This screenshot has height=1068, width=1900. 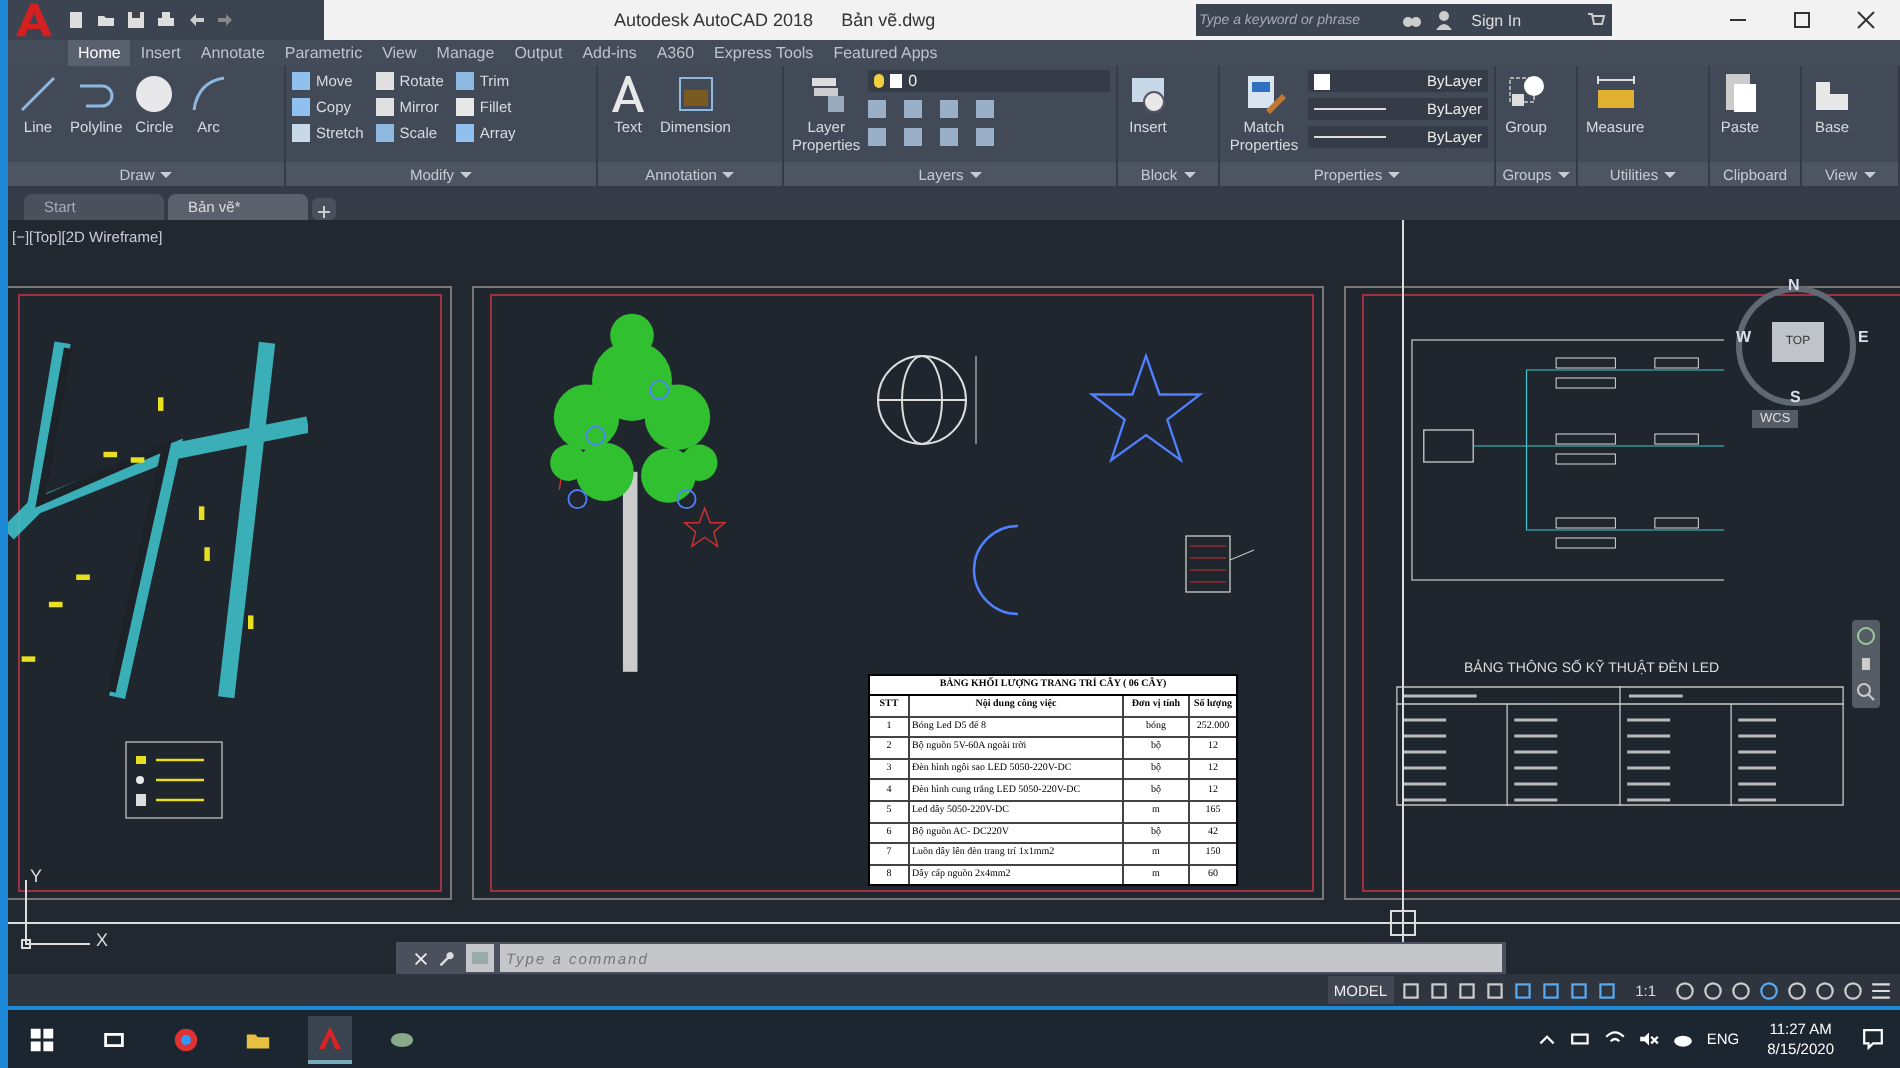 What do you see at coordinates (764, 53) in the screenshot?
I see `ribbon-tab: Express Tools` at bounding box center [764, 53].